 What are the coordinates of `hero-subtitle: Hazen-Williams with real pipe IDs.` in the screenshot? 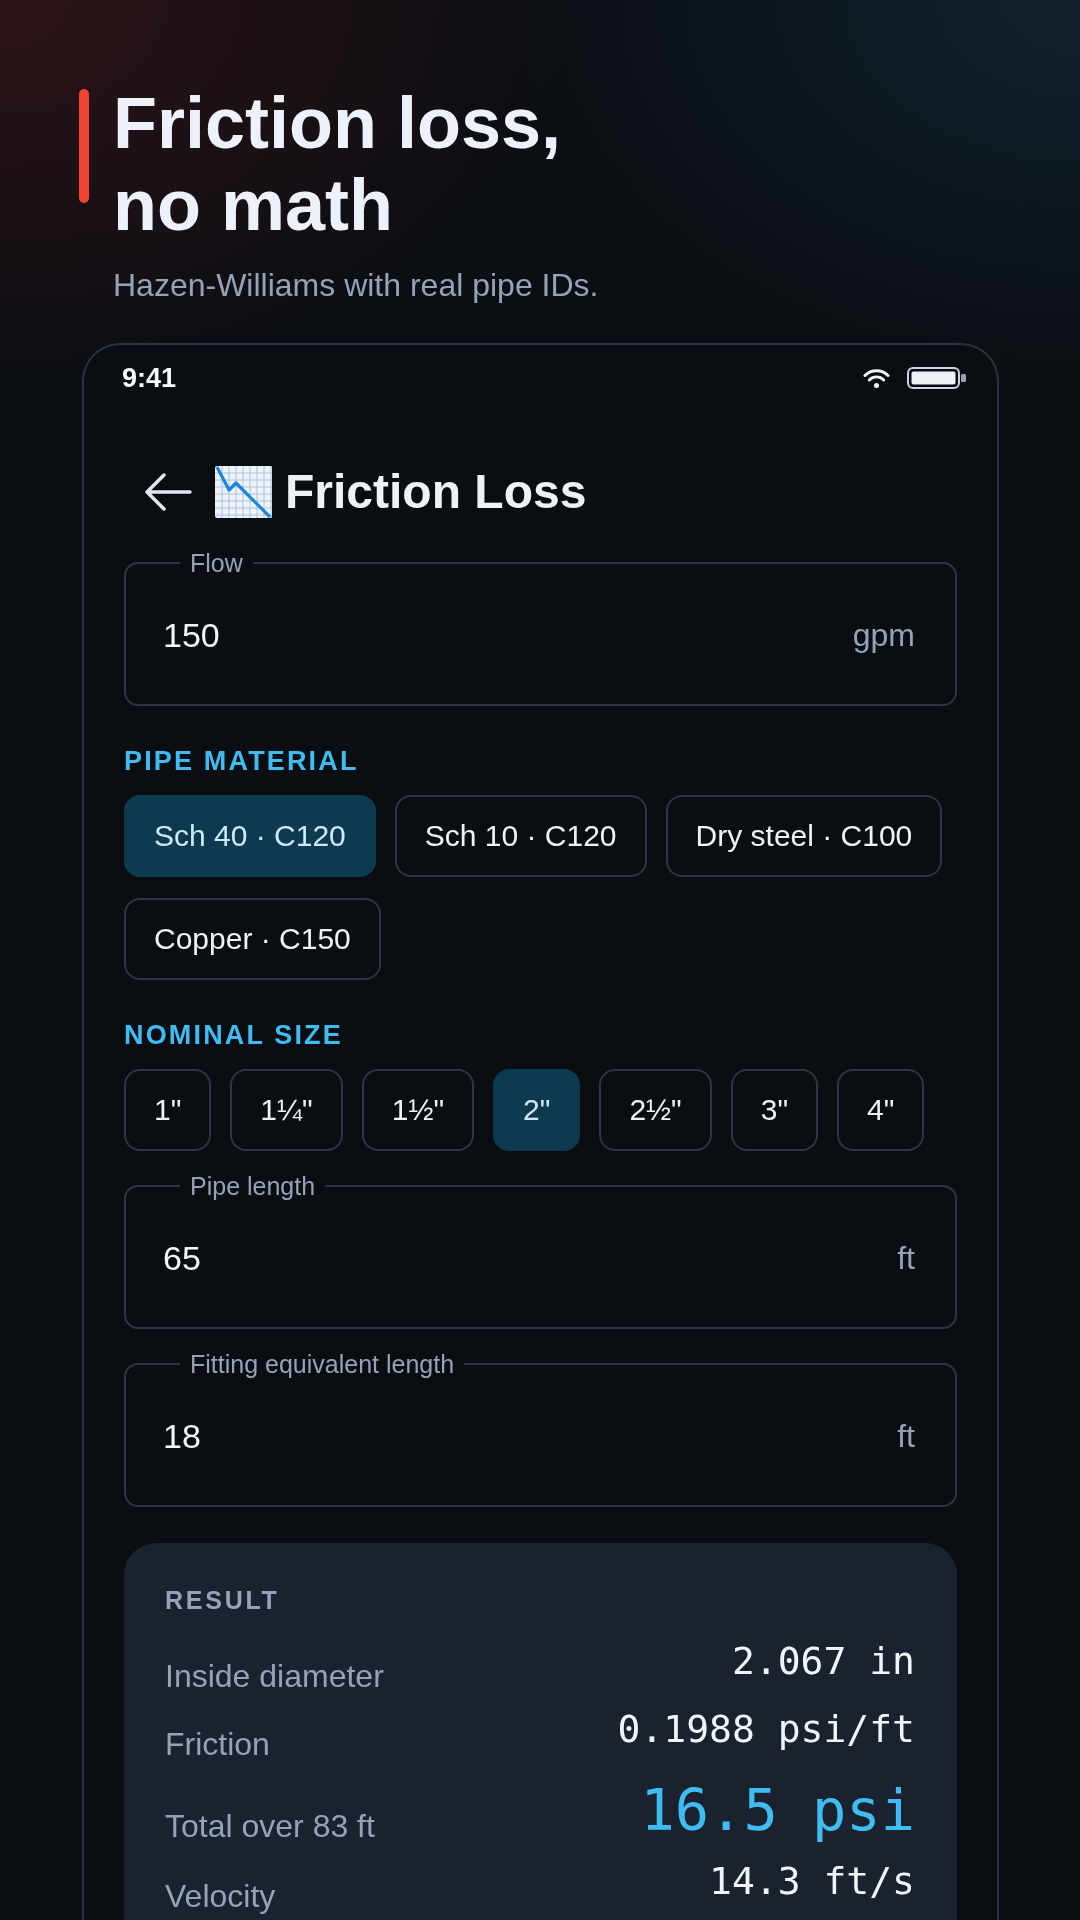 It's located at (356, 285).